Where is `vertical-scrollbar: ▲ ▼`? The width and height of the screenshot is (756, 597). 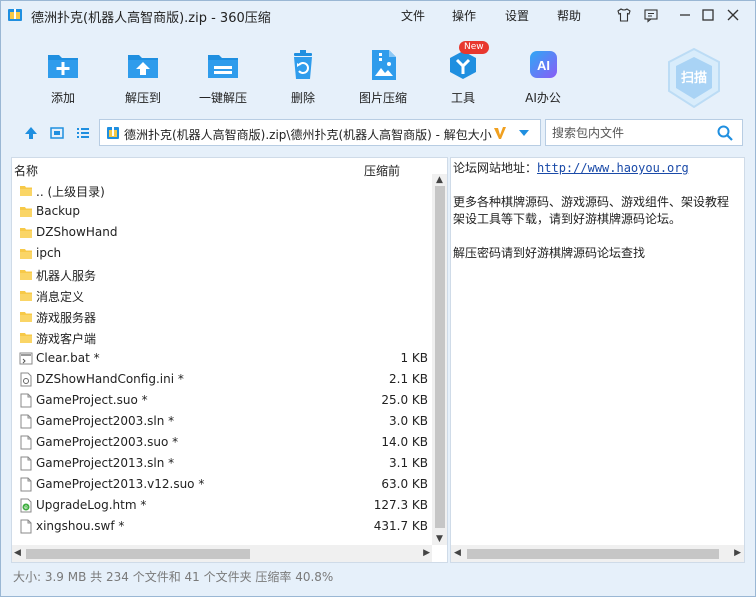
vertical-scrollbar: ▲ ▼ is located at coordinates (439, 359).